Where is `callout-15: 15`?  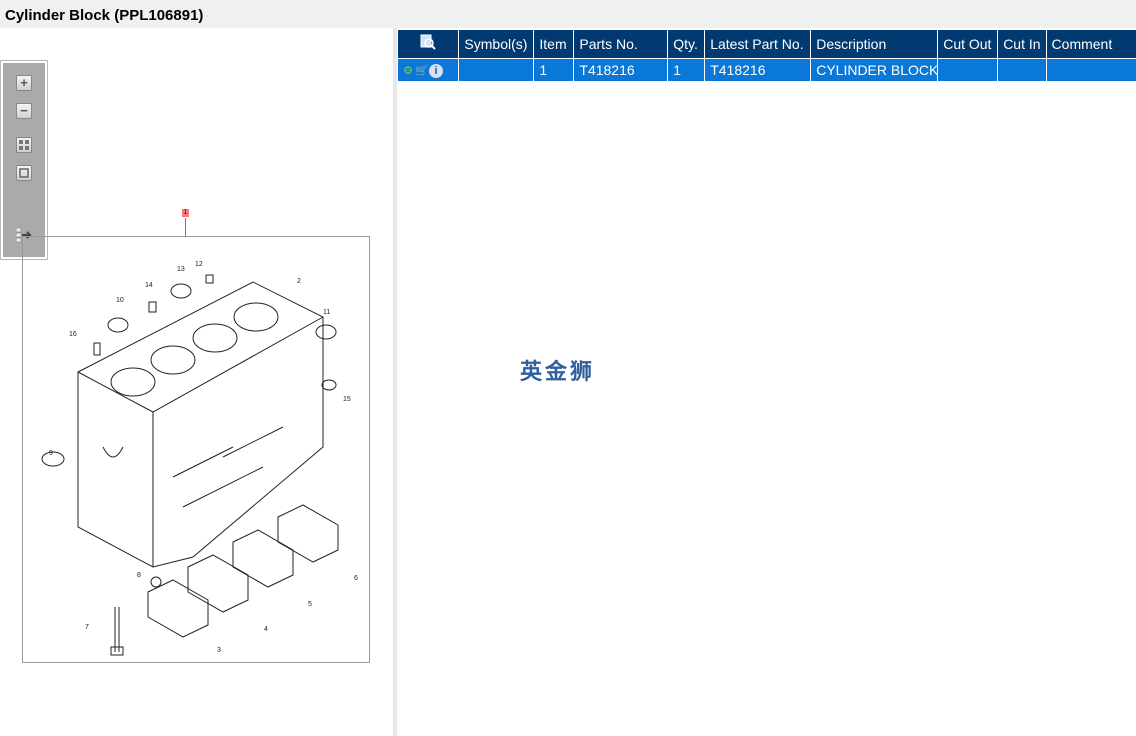
callout-15: 15 is located at coordinates (347, 399).